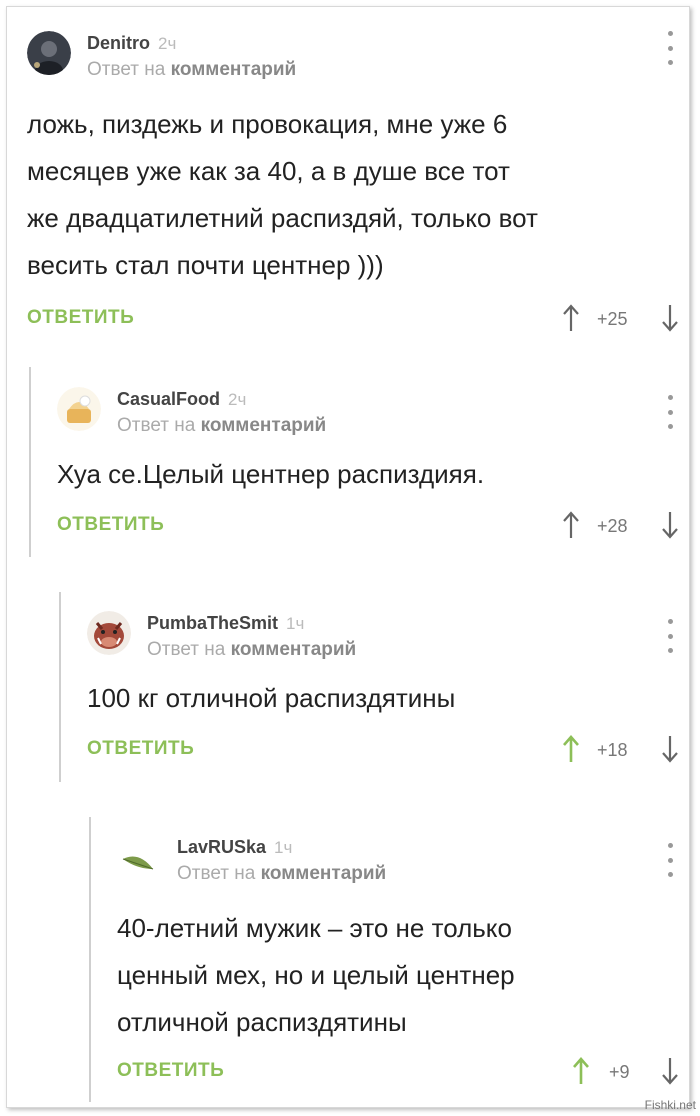 Image resolution: width=700 pixels, height=1116 pixels. I want to click on vote-score: +9, so click(619, 1072).